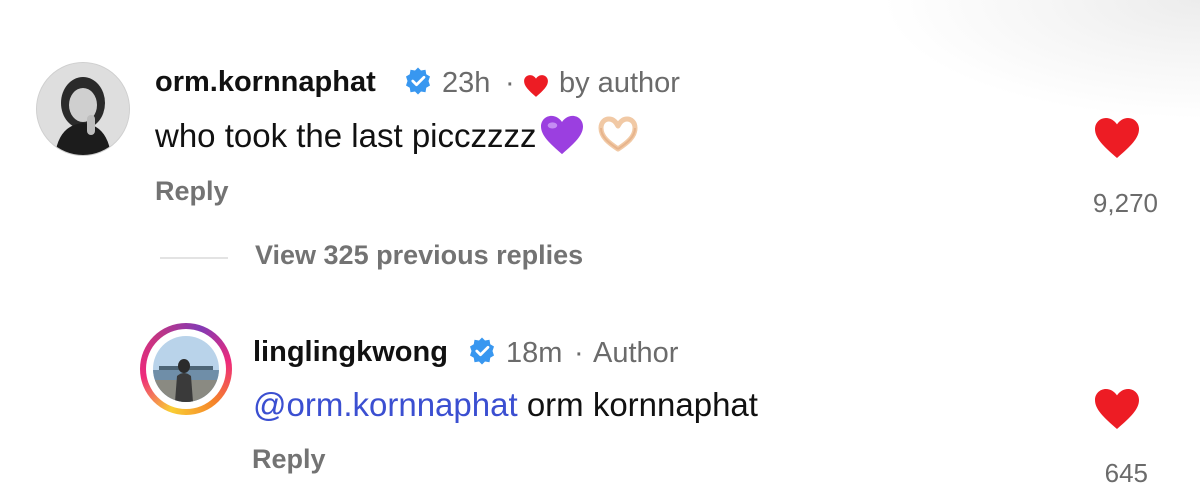  What do you see at coordinates (534, 353) in the screenshot?
I see `comment-timestamp: 18m` at bounding box center [534, 353].